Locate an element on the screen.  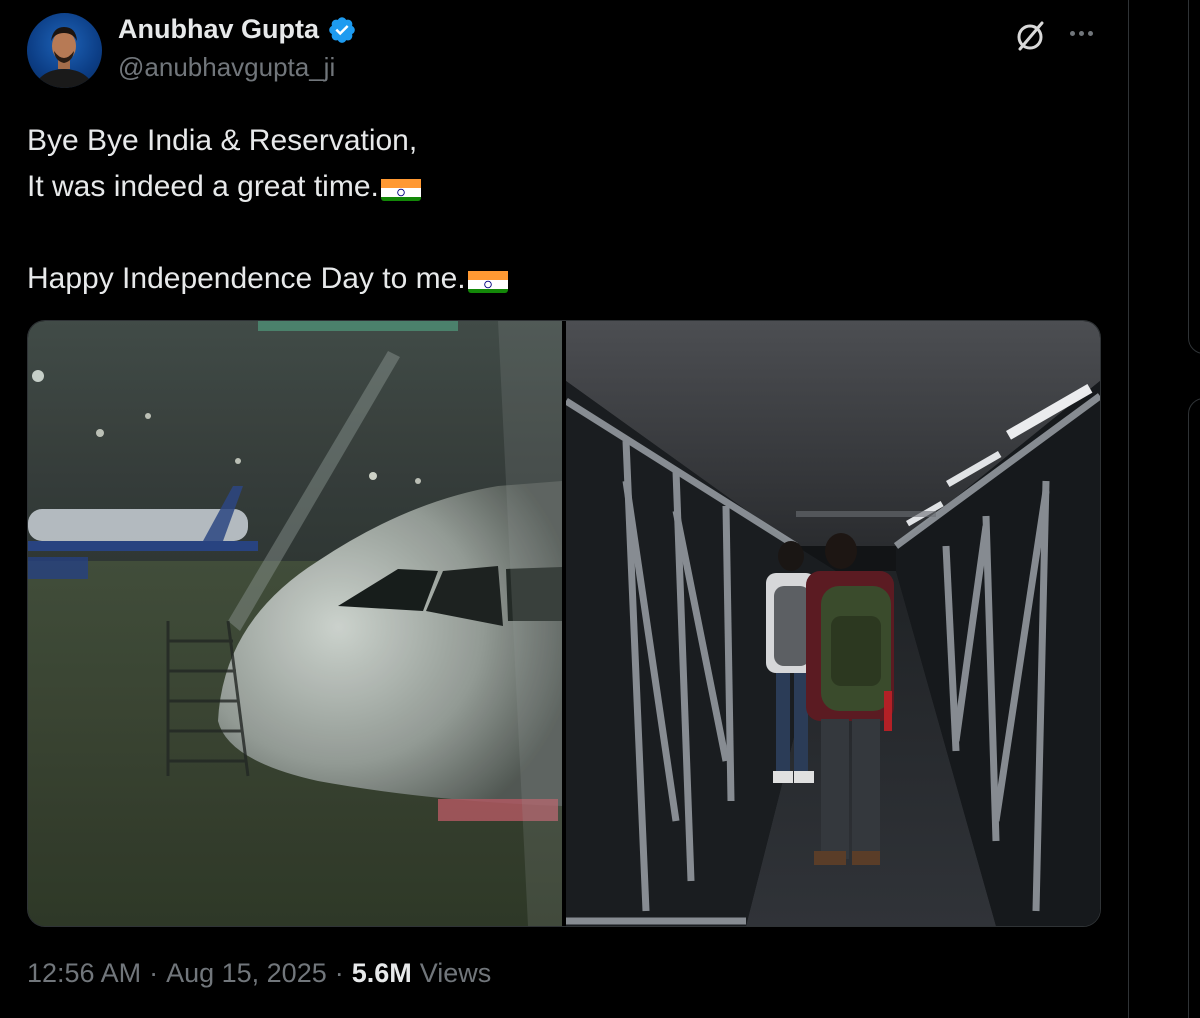
grok-icon is located at coordinates (1030, 36).